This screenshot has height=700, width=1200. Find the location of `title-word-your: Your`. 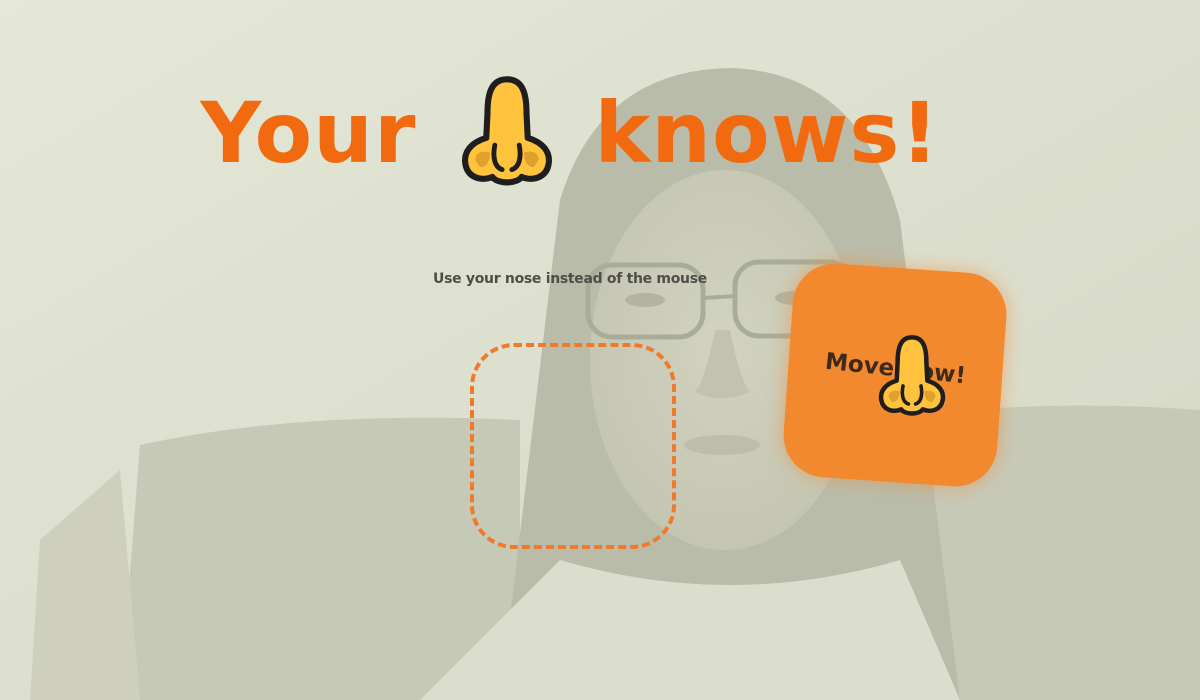

title-word-your: Your is located at coordinates (308, 133).